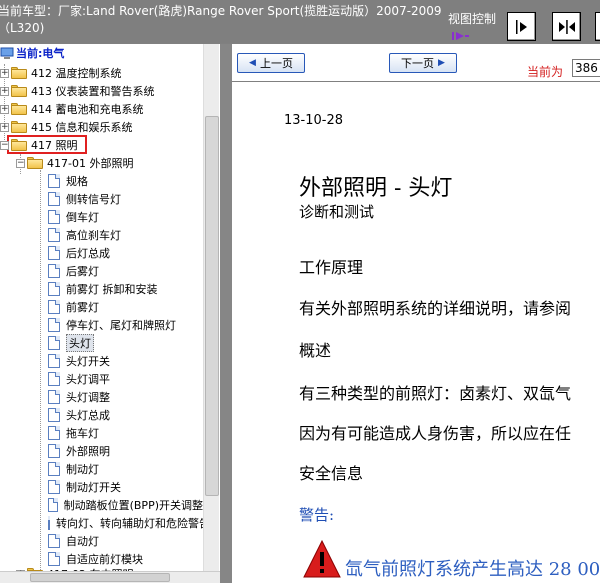  I want to click on tree-folder-label: 417-01 外部照明, so click(90, 163).